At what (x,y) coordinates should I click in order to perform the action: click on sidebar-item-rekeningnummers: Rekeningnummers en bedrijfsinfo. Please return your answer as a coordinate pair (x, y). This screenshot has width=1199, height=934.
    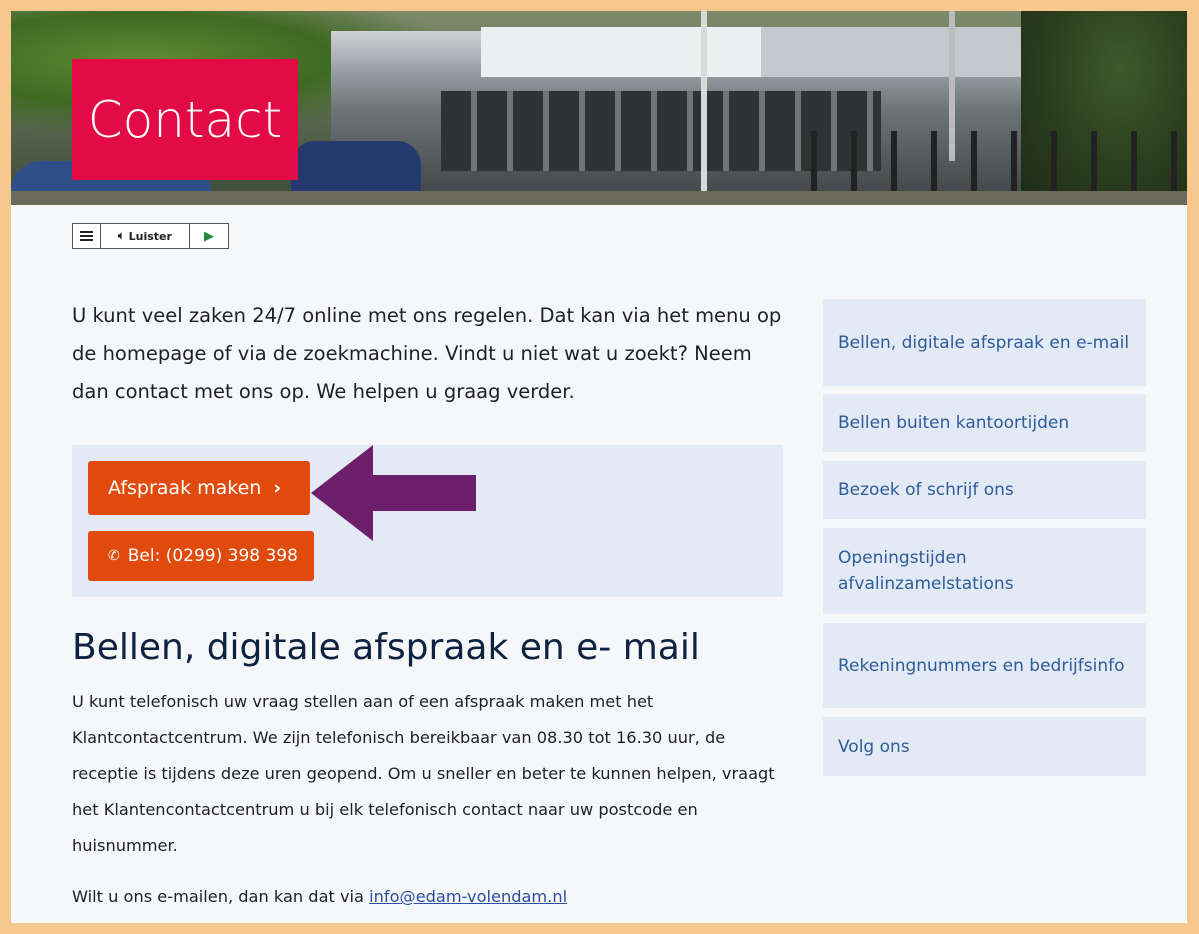
    Looking at the image, I should click on (984, 665).